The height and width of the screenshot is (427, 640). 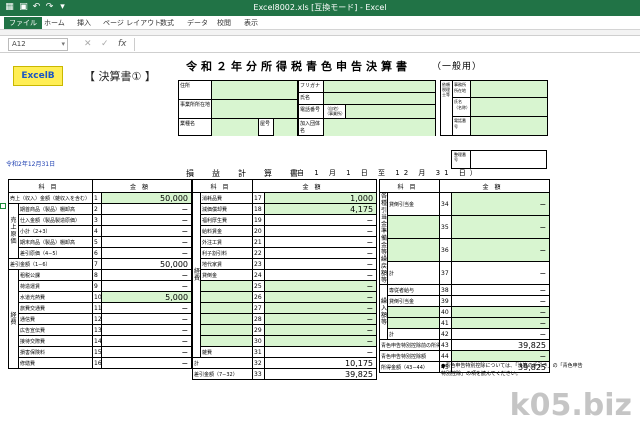 What do you see at coordinates (38, 76) in the screenshot?
I see `excelb-logo-button: ExcelB` at bounding box center [38, 76].